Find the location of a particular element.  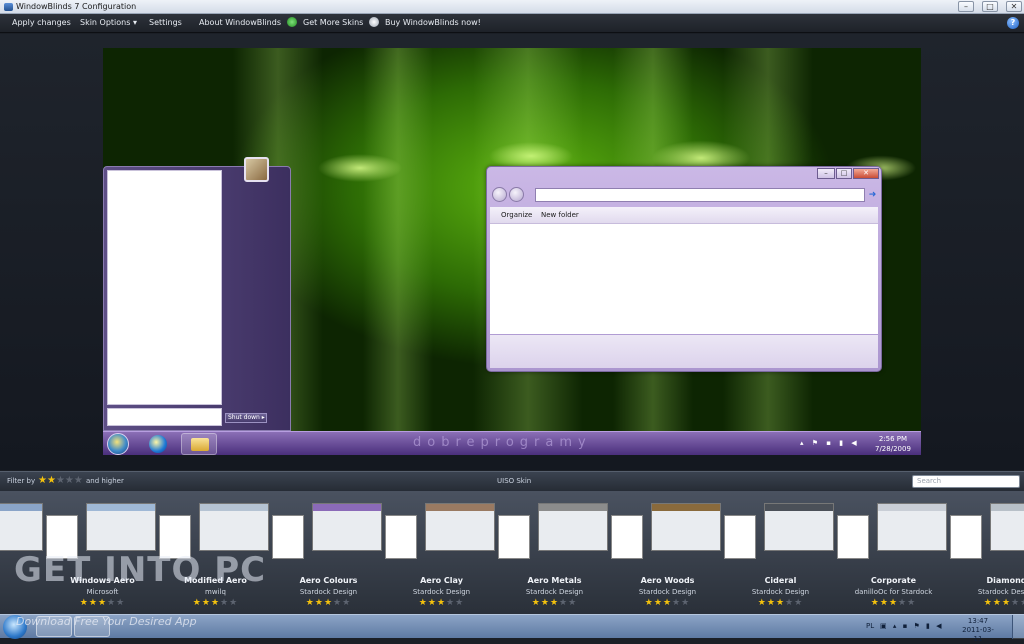

minimize-button: – is located at coordinates (966, 6).